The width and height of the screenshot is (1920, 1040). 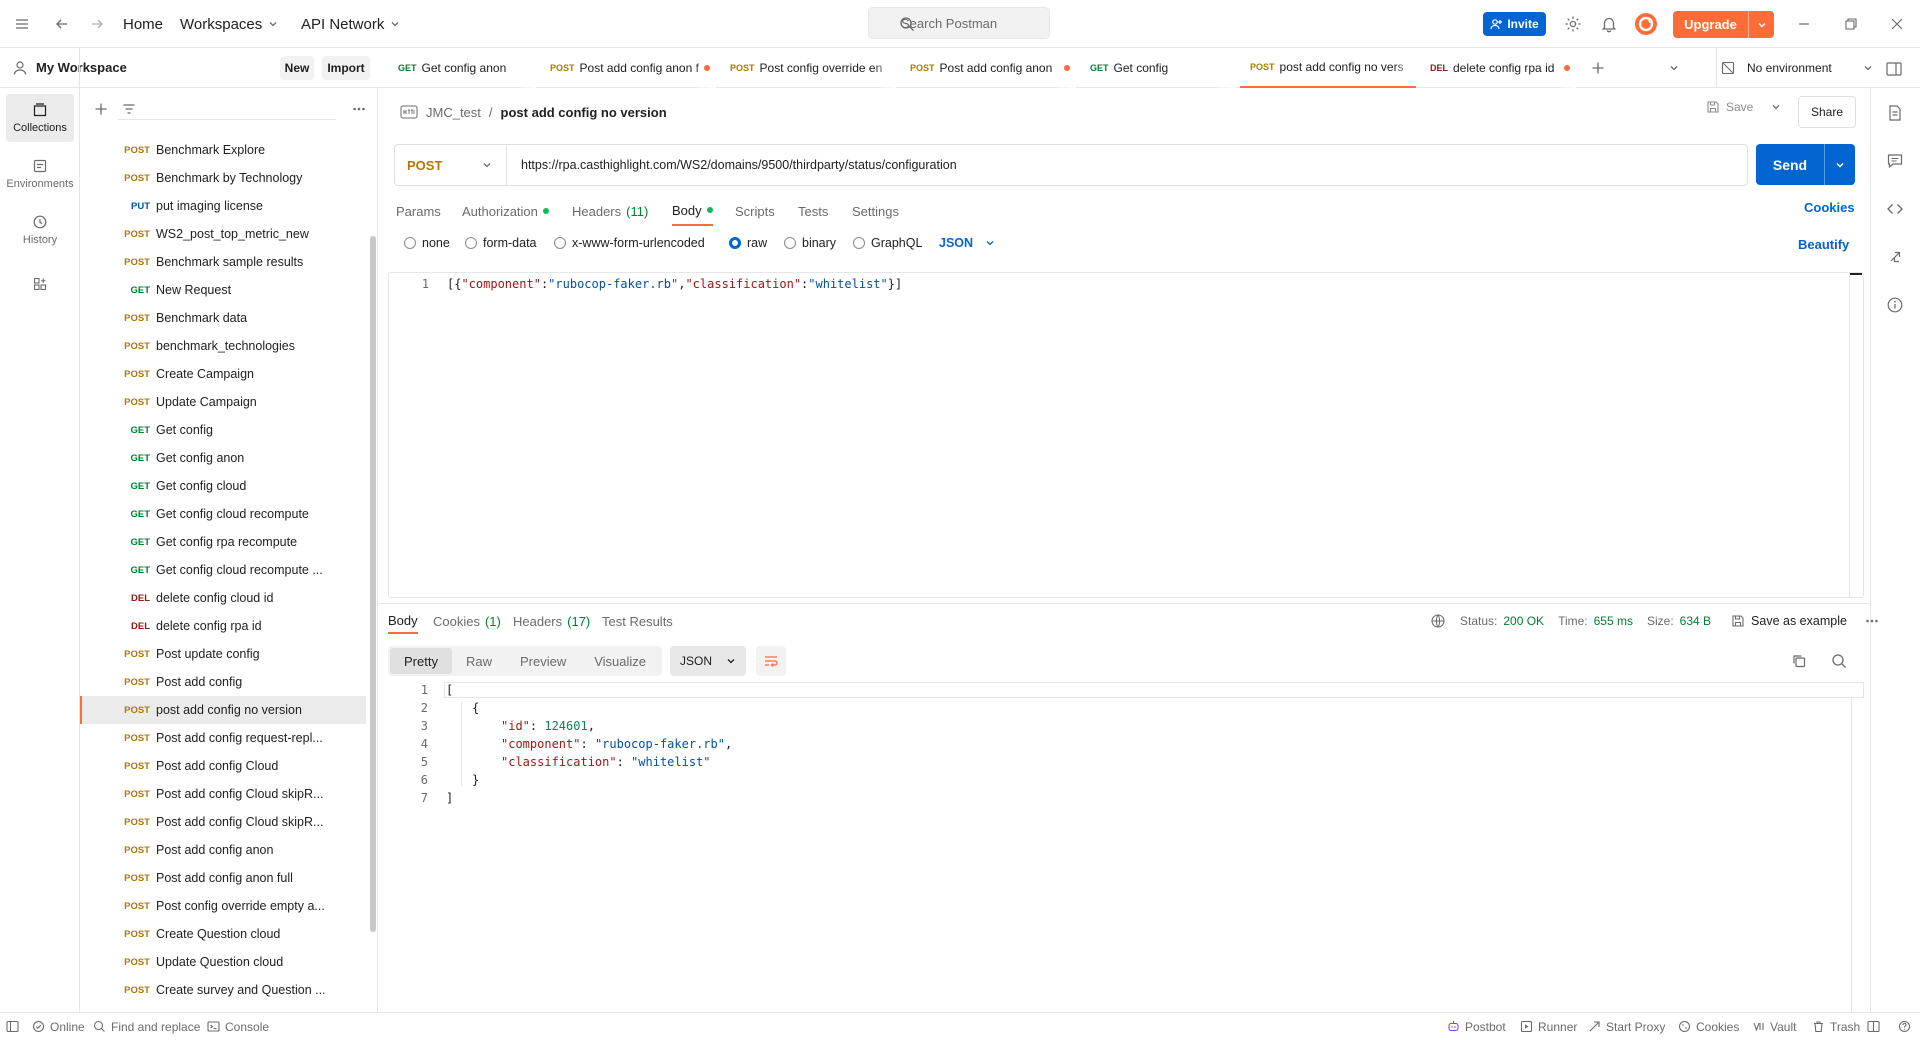 I want to click on runner-button: Runner, so click(x=1548, y=1026).